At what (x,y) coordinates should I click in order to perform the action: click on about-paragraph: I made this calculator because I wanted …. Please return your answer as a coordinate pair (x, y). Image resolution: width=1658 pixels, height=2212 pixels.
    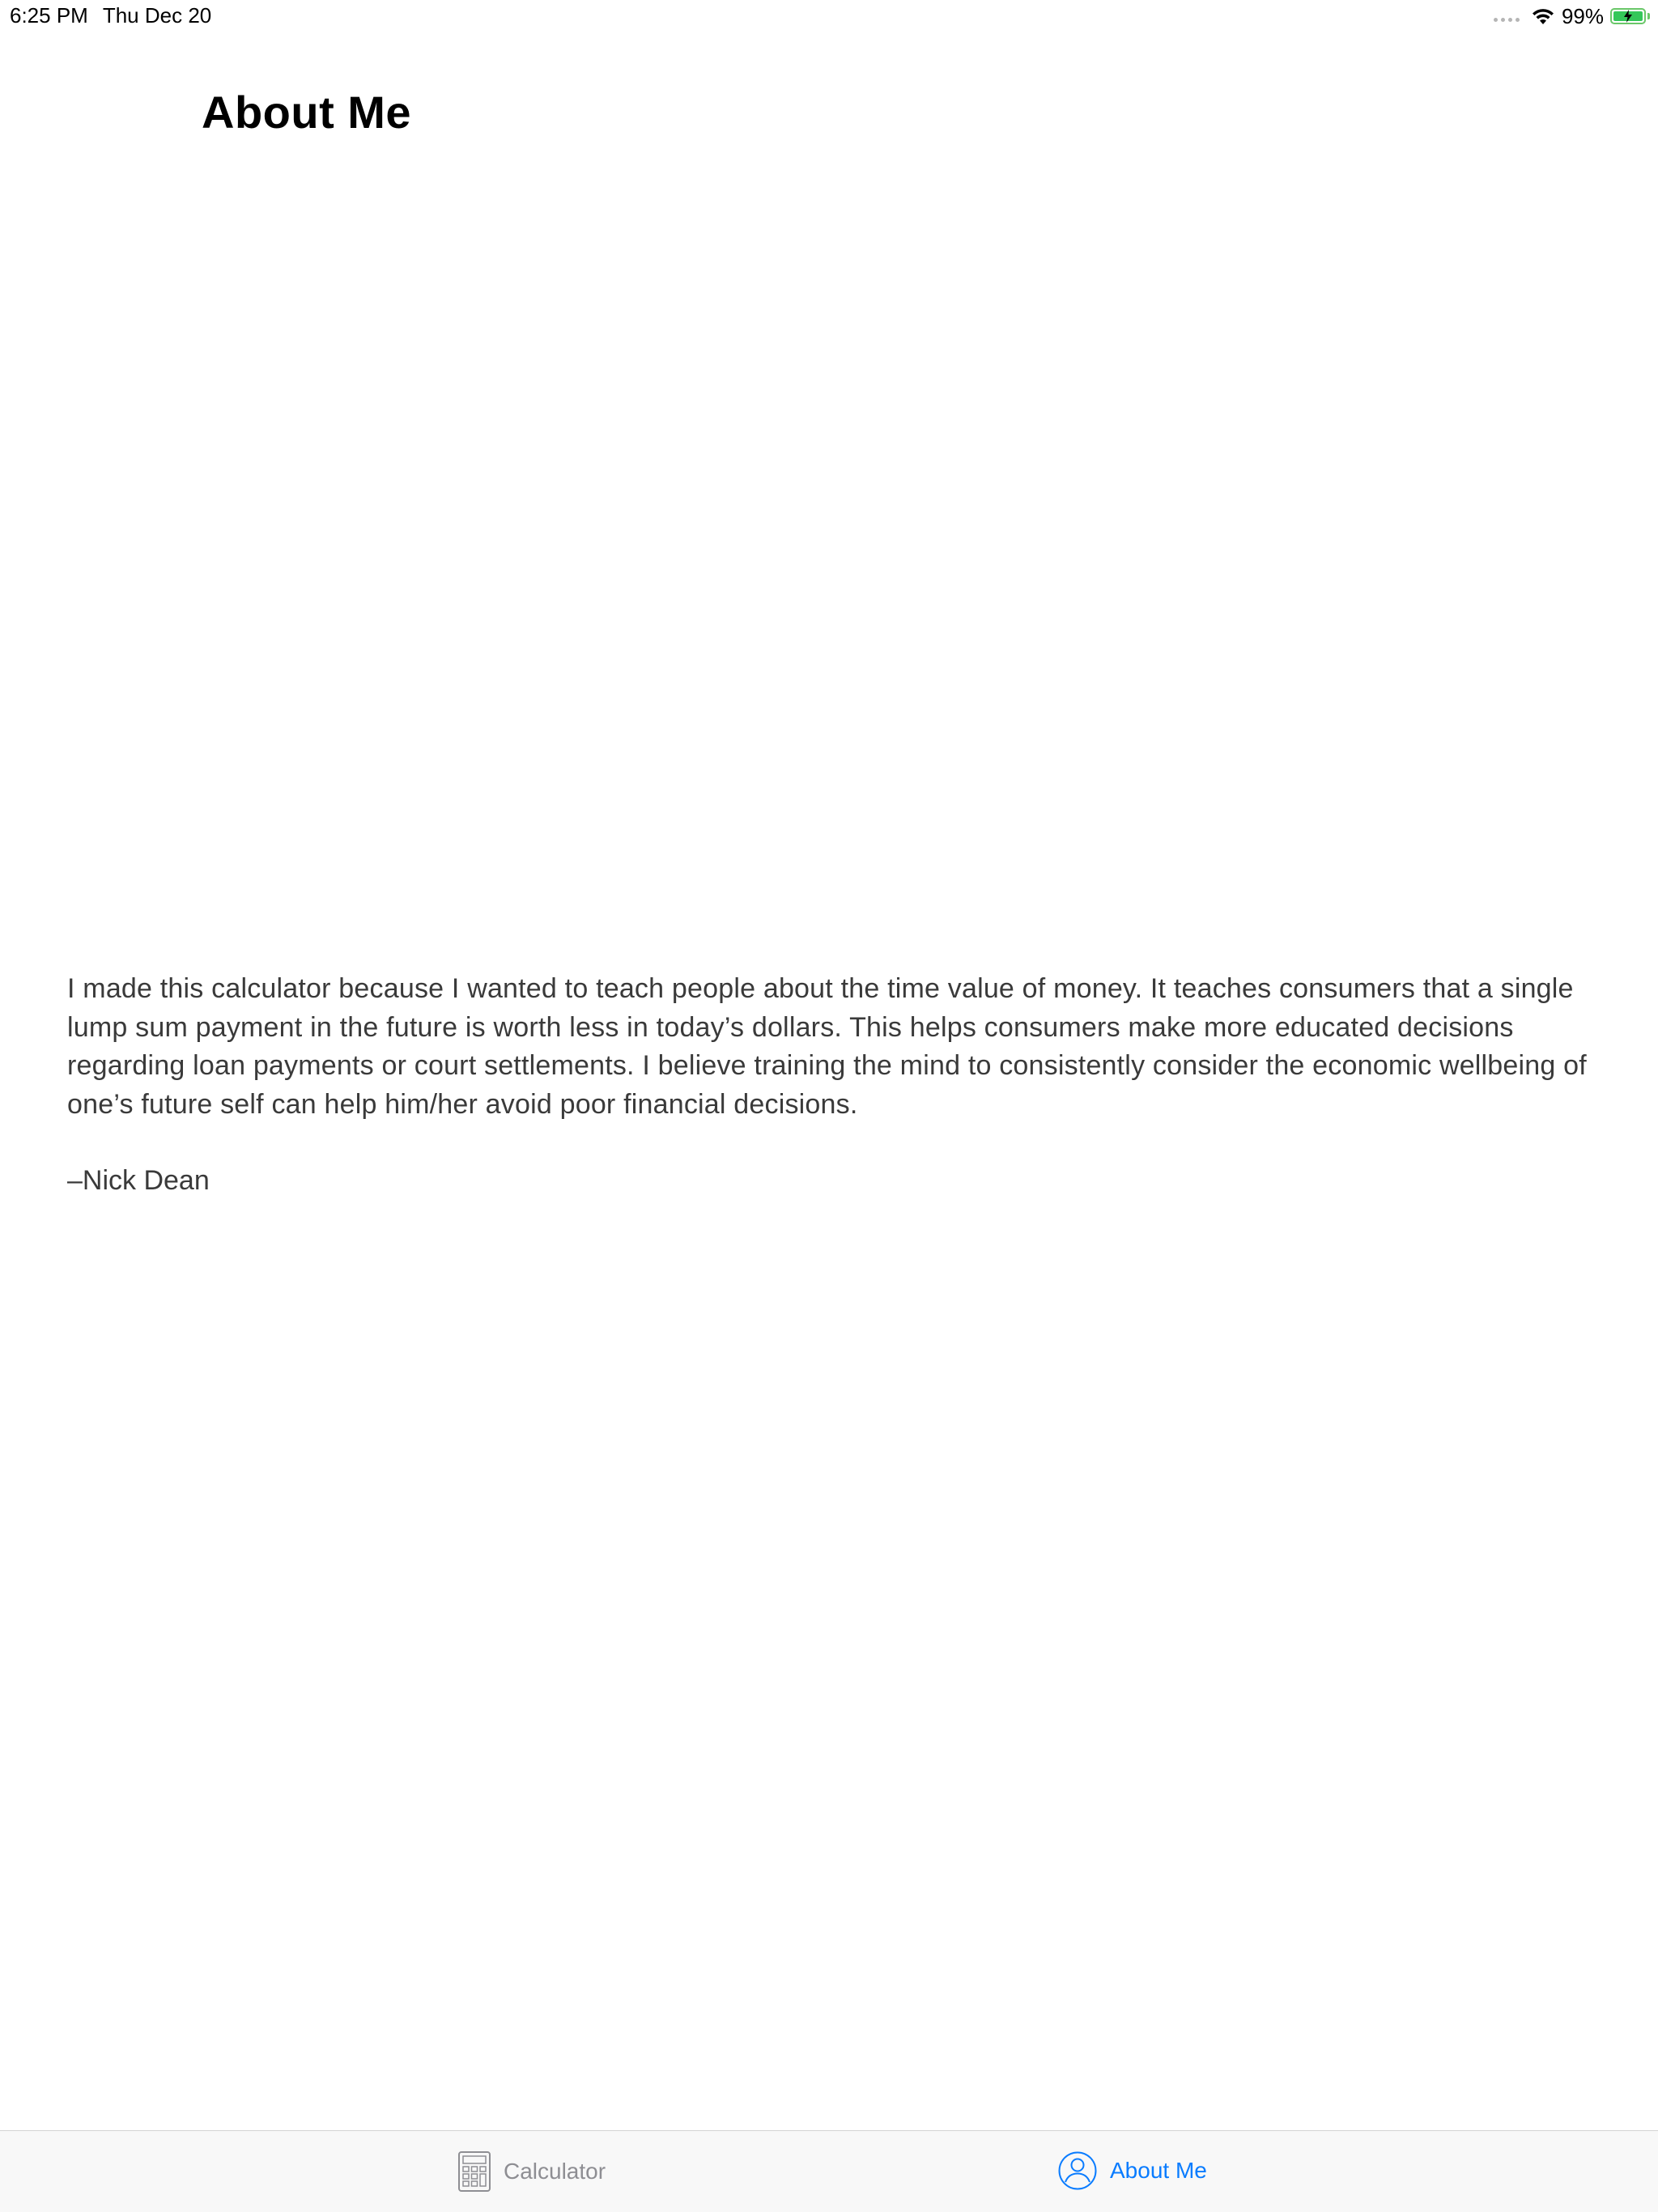
    Looking at the image, I should click on (827, 1046).